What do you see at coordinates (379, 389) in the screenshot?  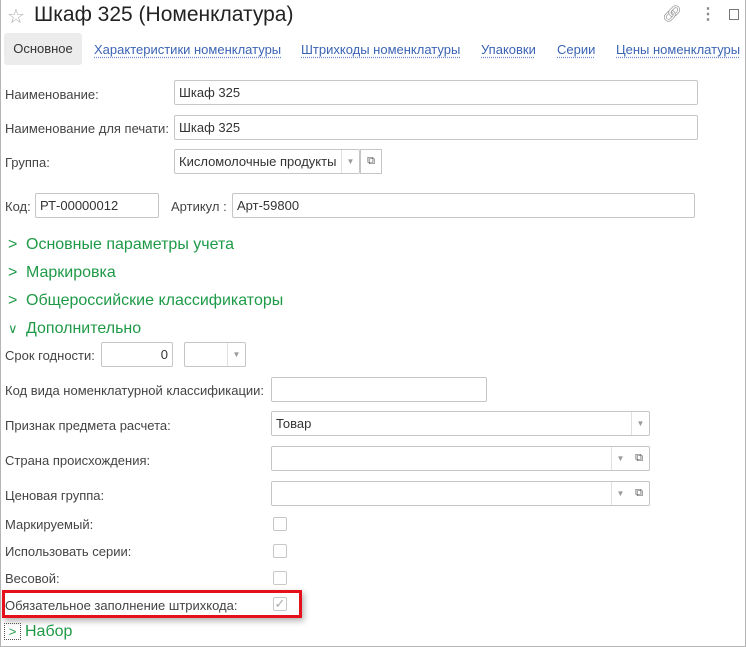 I see `class-code-input` at bounding box center [379, 389].